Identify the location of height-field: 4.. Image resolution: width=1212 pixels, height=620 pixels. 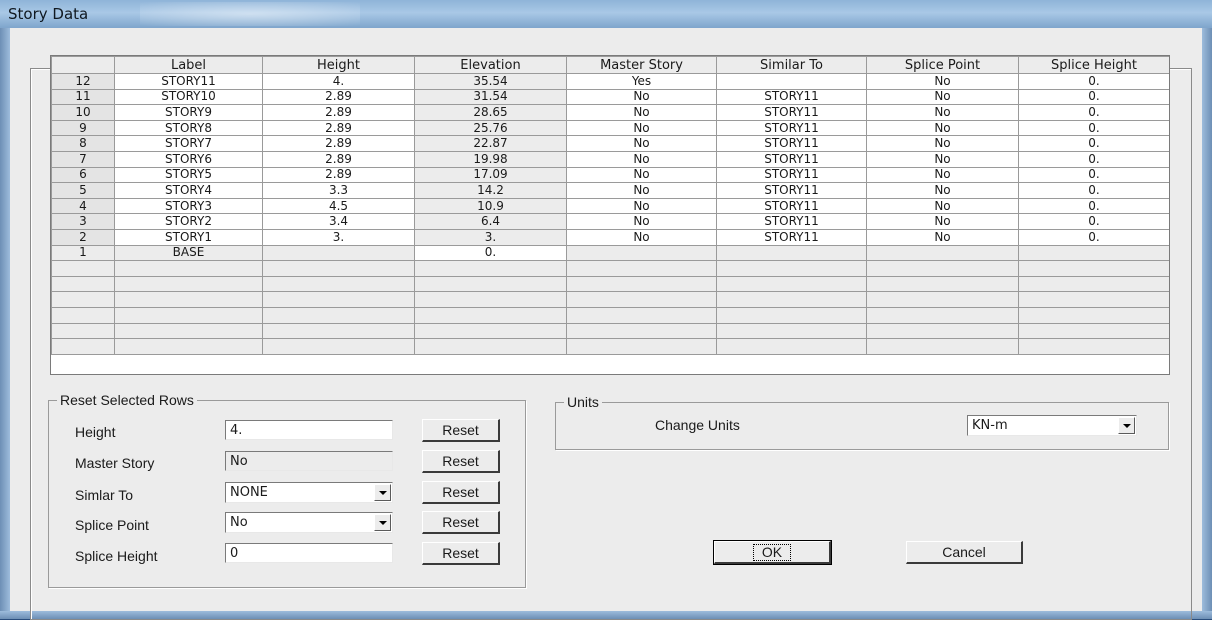
(309, 430).